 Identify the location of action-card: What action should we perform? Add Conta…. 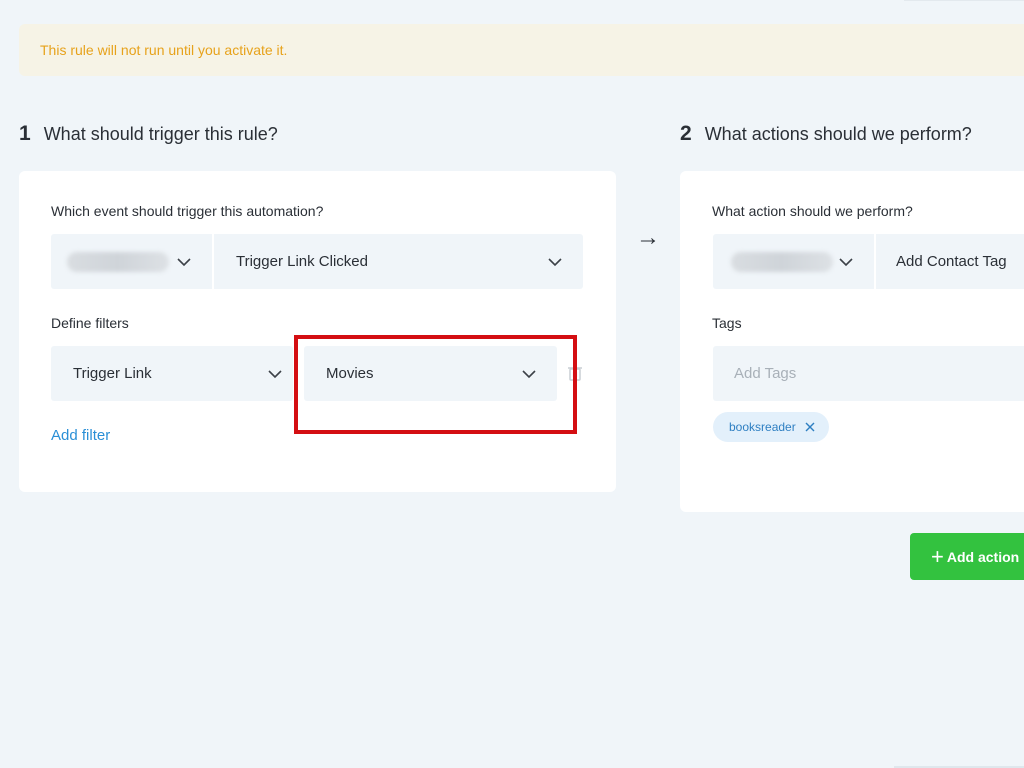
(852, 341).